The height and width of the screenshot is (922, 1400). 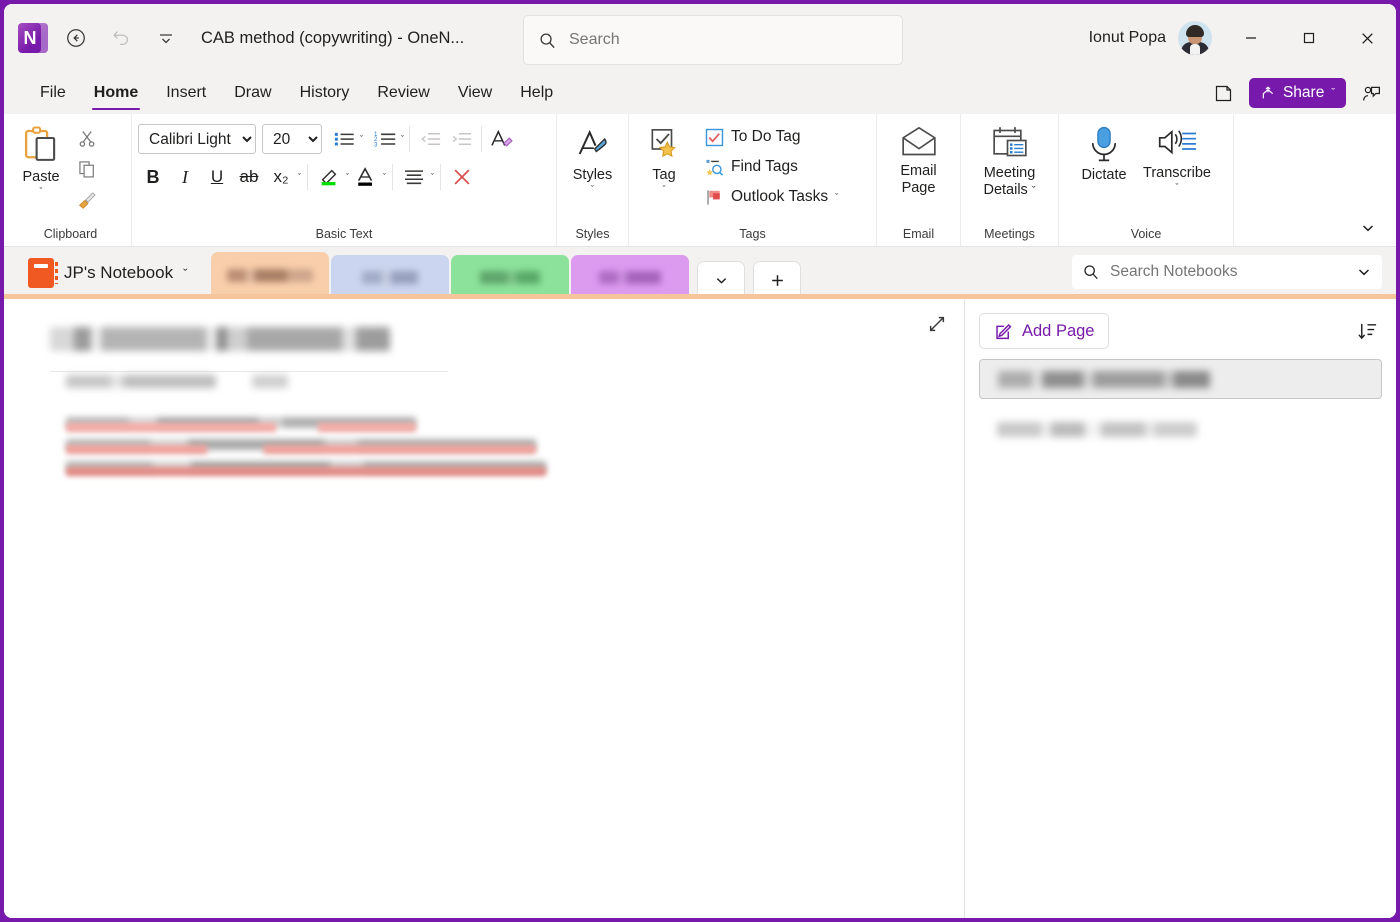 What do you see at coordinates (937, 324) in the screenshot?
I see `expand-diagonal-icon` at bounding box center [937, 324].